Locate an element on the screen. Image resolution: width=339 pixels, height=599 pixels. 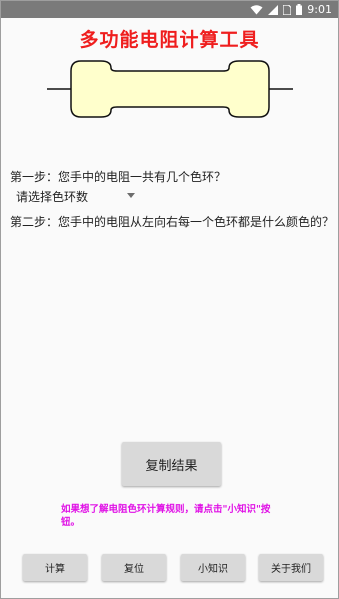
battery-icon is located at coordinates (299, 9).